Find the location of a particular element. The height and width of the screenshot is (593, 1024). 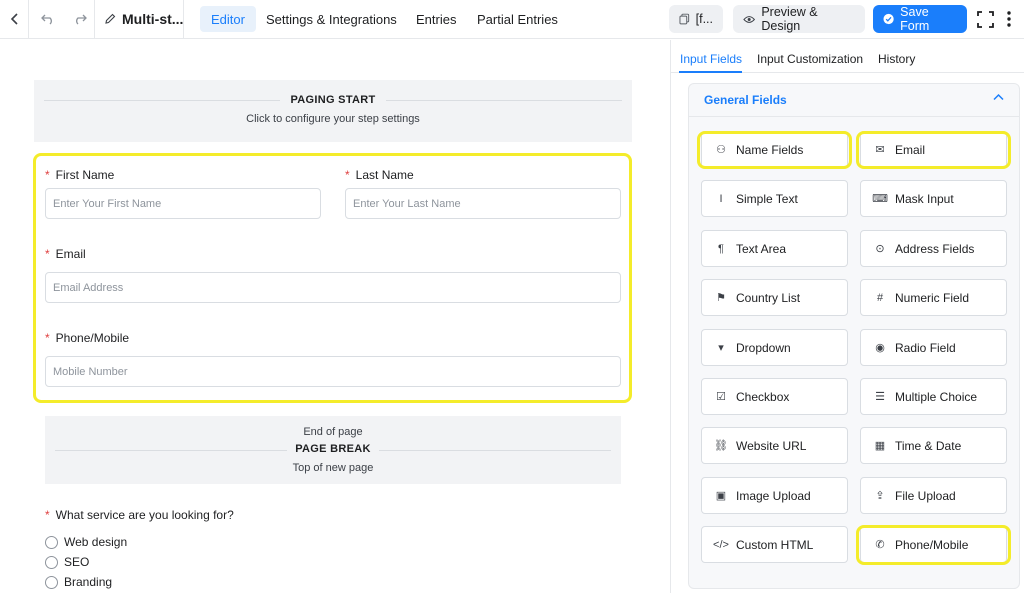

field-card-text-area: ¶ Text Area is located at coordinates (774, 248).